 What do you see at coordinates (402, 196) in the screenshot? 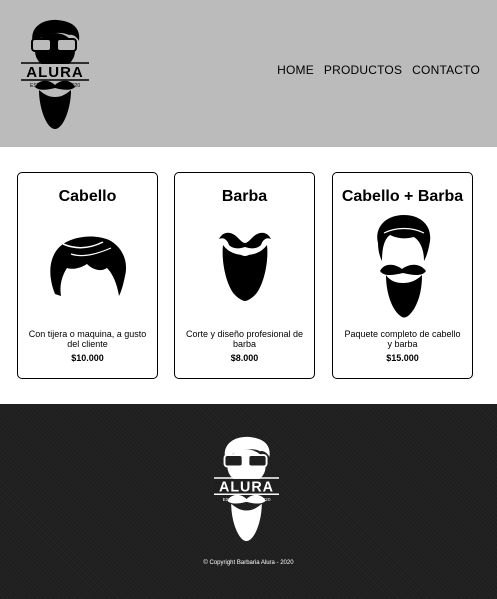
I see `product-title: Cabello + Barba` at bounding box center [402, 196].